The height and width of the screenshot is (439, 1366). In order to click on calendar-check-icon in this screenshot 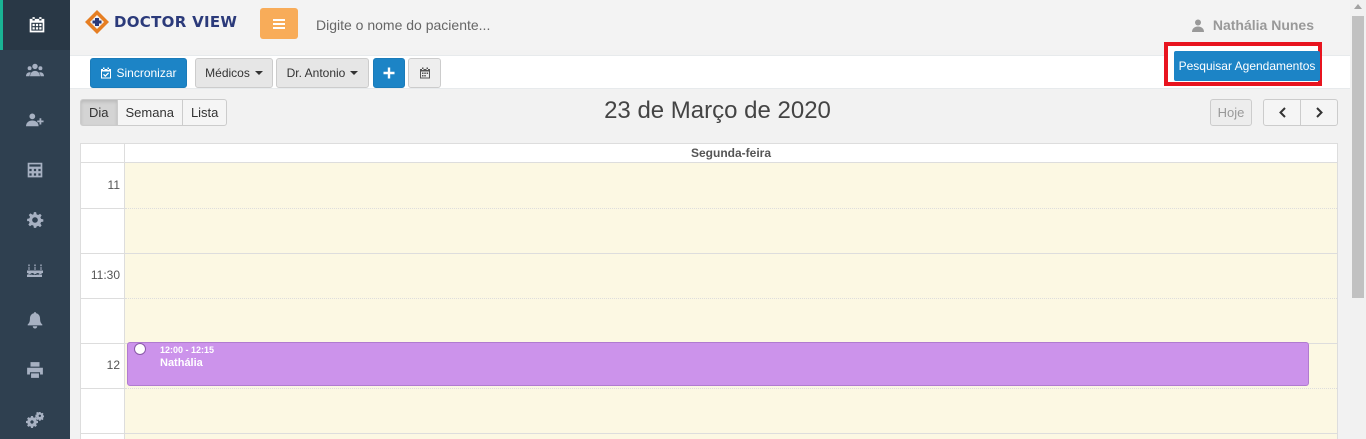, I will do `click(106, 73)`.